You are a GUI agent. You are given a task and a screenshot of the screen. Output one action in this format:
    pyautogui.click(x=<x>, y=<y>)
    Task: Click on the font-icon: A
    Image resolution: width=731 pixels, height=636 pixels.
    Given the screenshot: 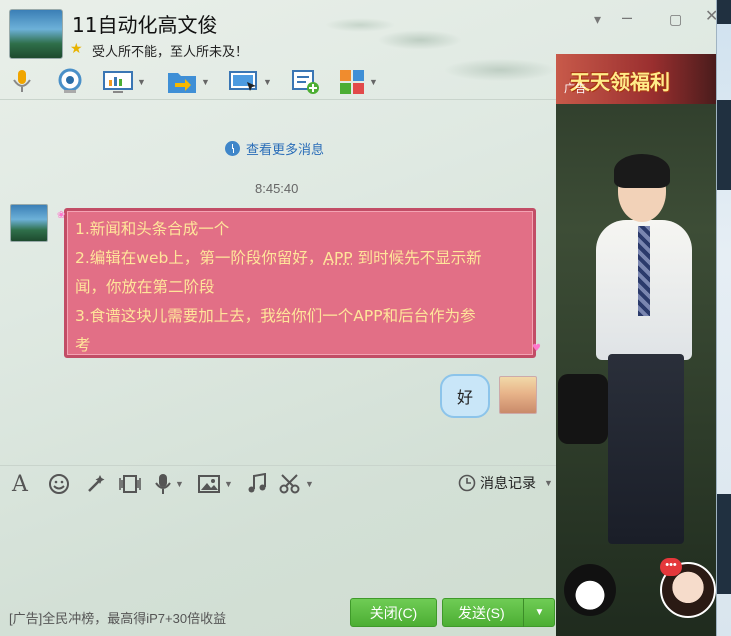 What is the action you would take?
    pyautogui.click(x=20, y=484)
    